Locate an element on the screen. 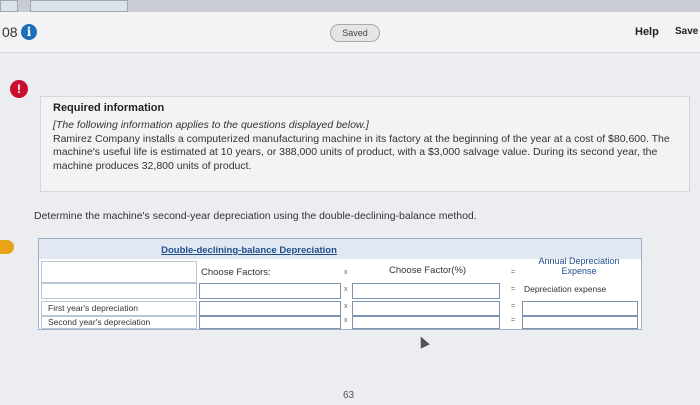  column-header-choose-factor-pct: Choose Factor(%) is located at coordinates (428, 270).